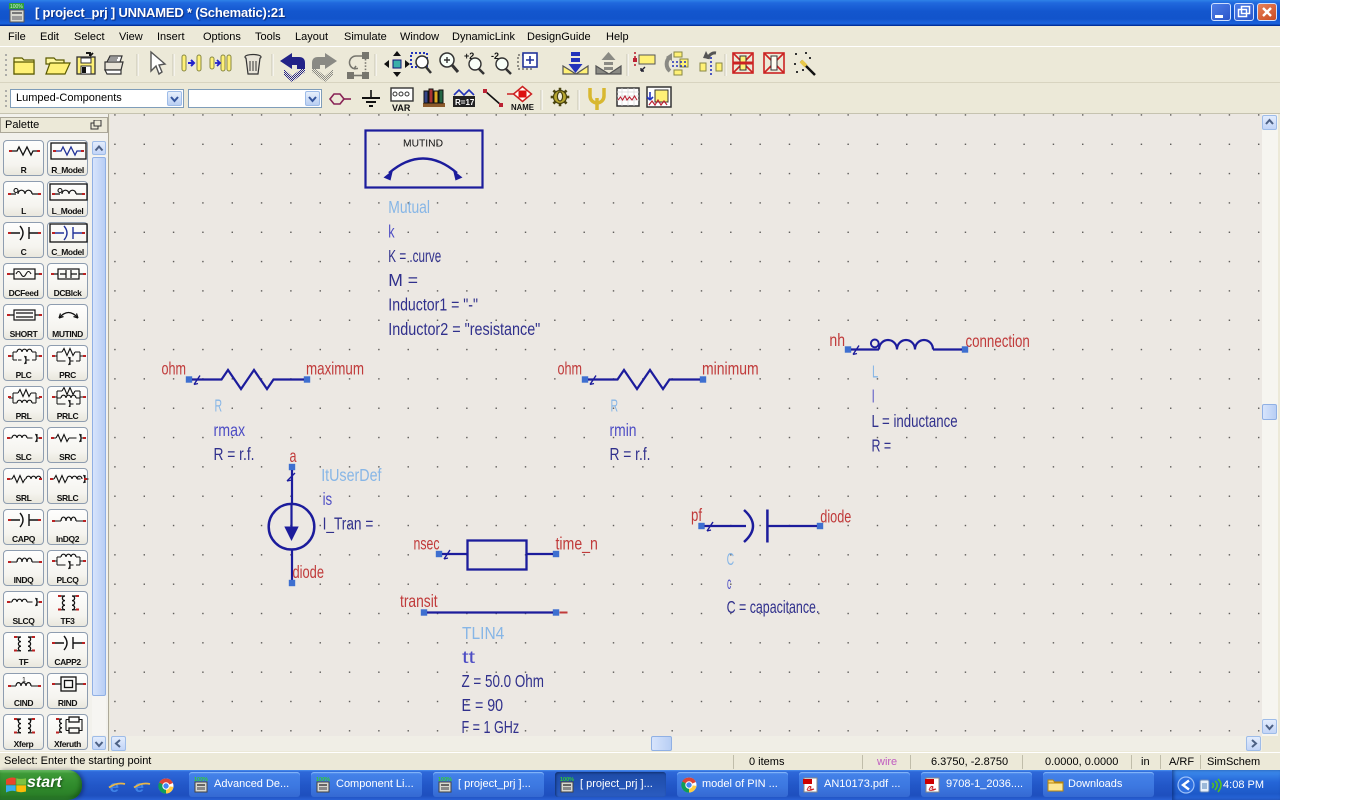  I want to click on svg-text: Inductor2 = "resistance", so click(464, 329).